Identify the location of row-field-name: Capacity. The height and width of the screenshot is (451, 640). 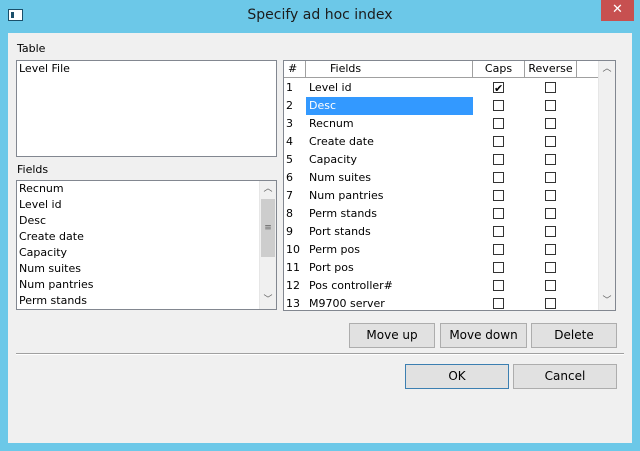
(389, 160).